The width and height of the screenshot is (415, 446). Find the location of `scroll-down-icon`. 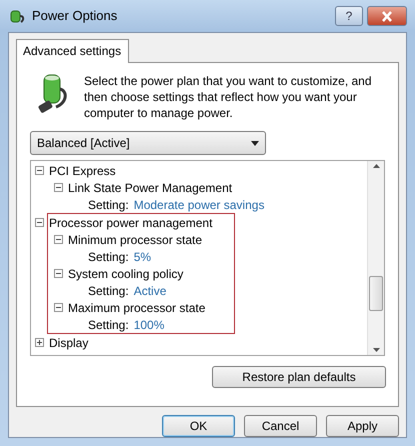

scroll-down-icon is located at coordinates (376, 350).